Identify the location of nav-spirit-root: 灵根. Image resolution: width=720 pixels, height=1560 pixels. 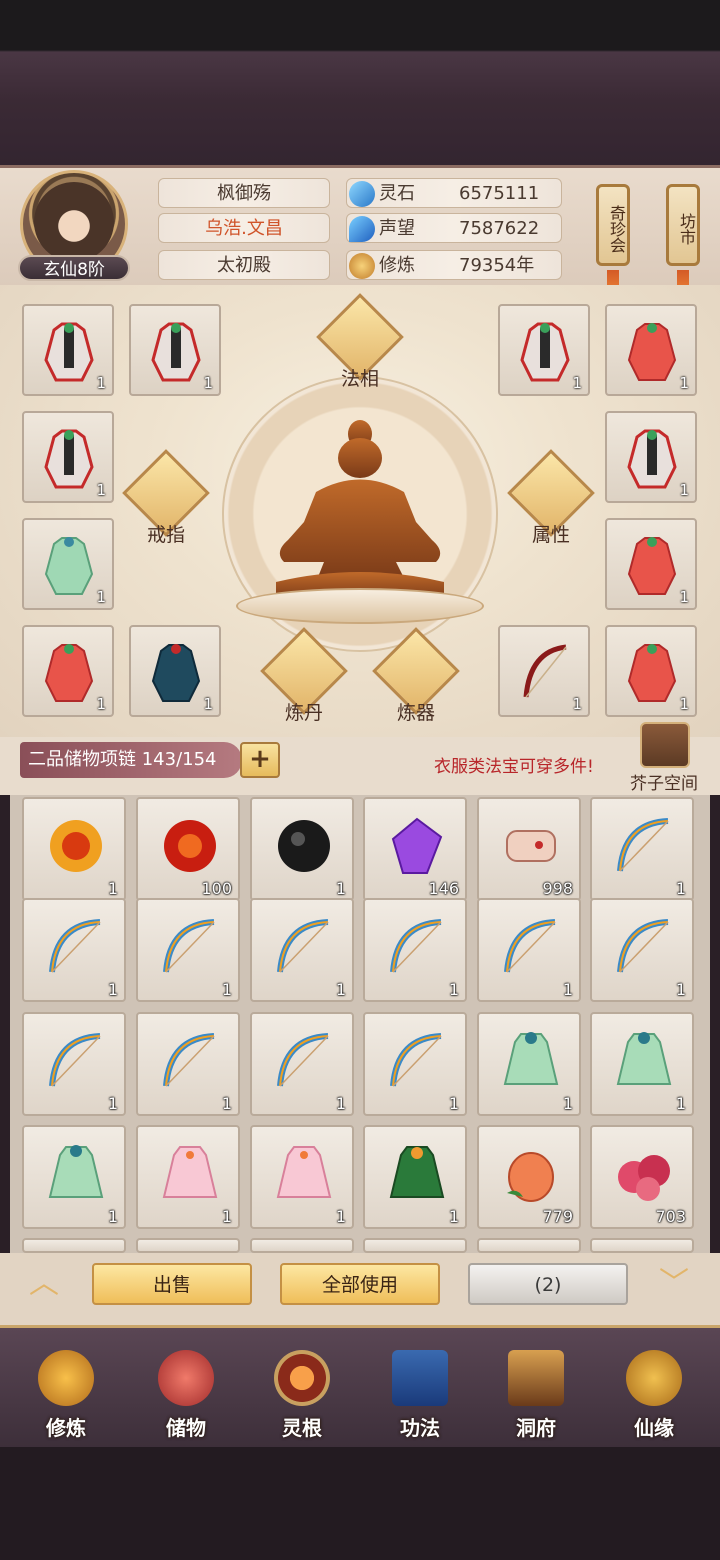
(302, 1397).